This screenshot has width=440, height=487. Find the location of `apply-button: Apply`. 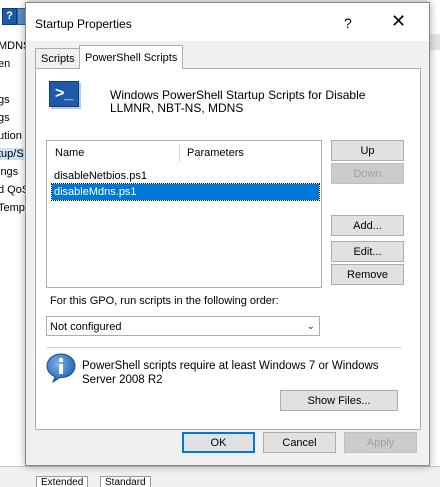

apply-button: Apply is located at coordinates (380, 442).